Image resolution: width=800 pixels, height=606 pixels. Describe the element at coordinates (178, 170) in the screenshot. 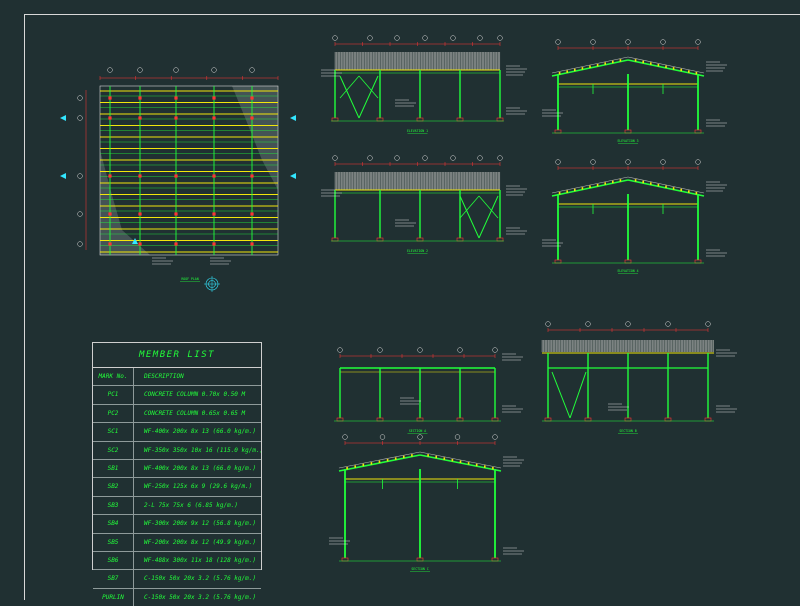

I see `roof-plan` at that location.